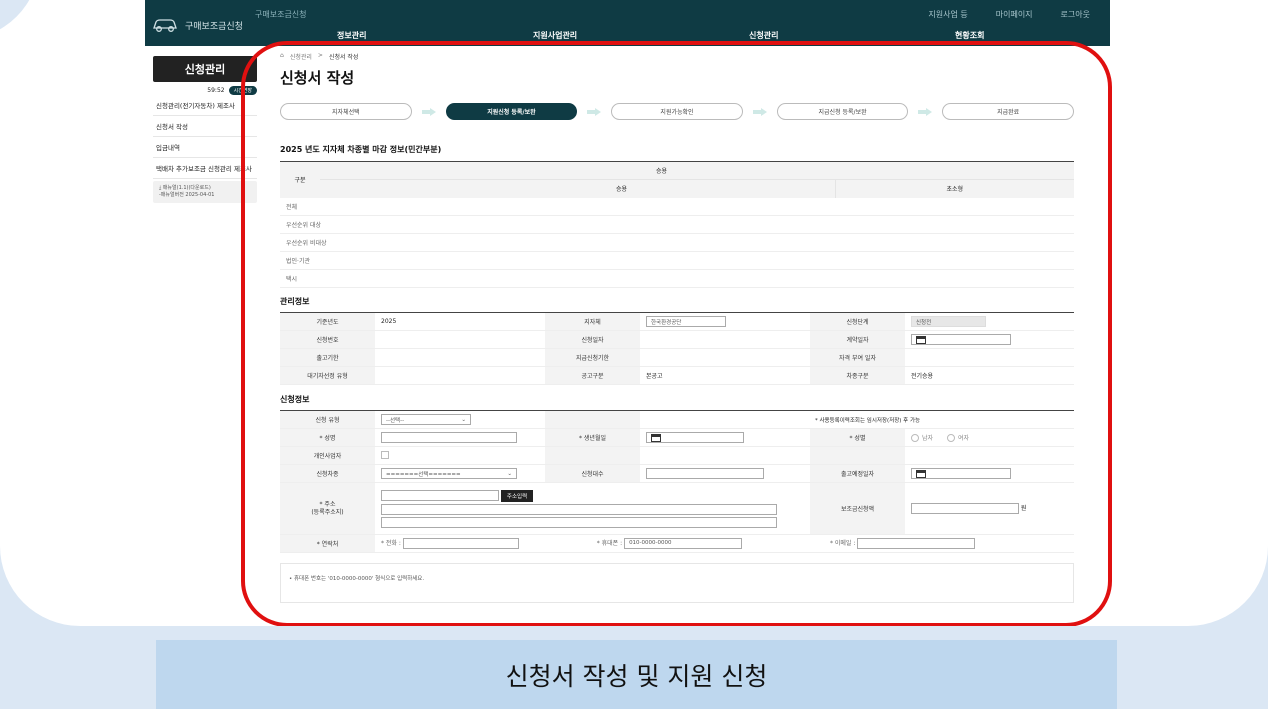  I want to click on address-detail-field, so click(579, 522).